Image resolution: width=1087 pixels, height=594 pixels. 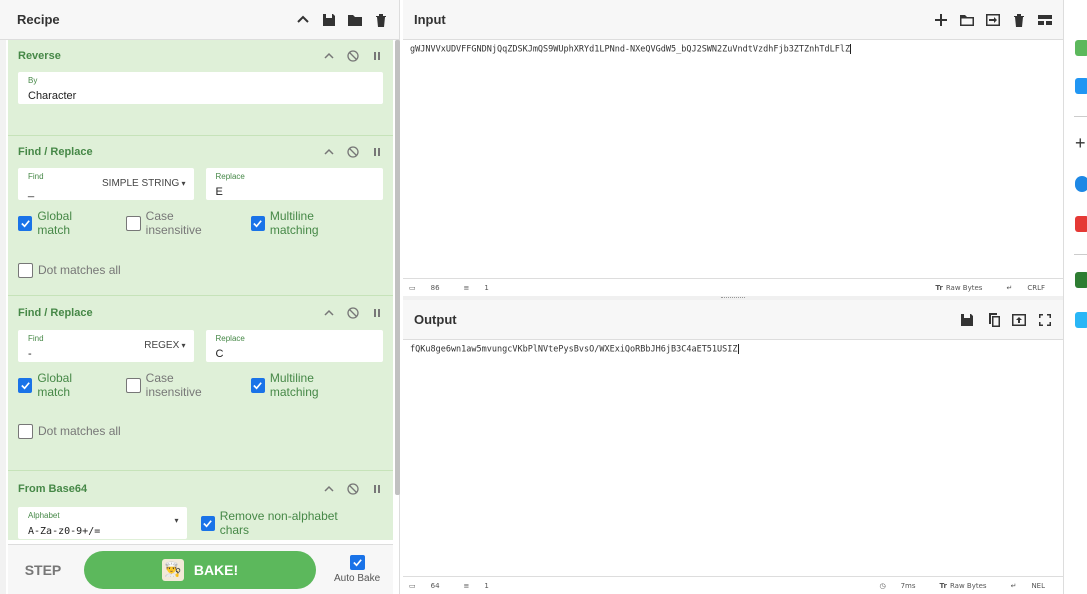 What do you see at coordinates (144, 183) in the screenshot?
I see `find-mode-dropdown: SIMPLE STRING` at bounding box center [144, 183].